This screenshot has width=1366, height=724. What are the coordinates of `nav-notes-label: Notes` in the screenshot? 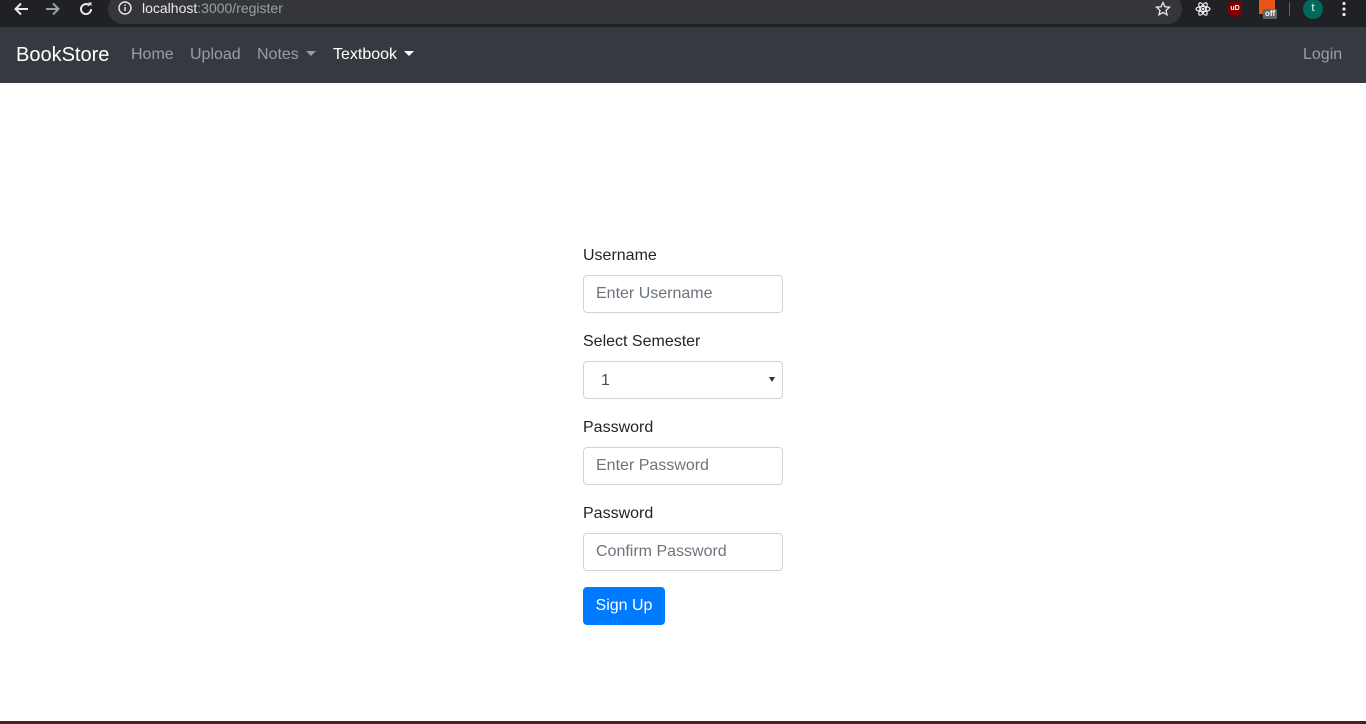 It's located at (278, 54).